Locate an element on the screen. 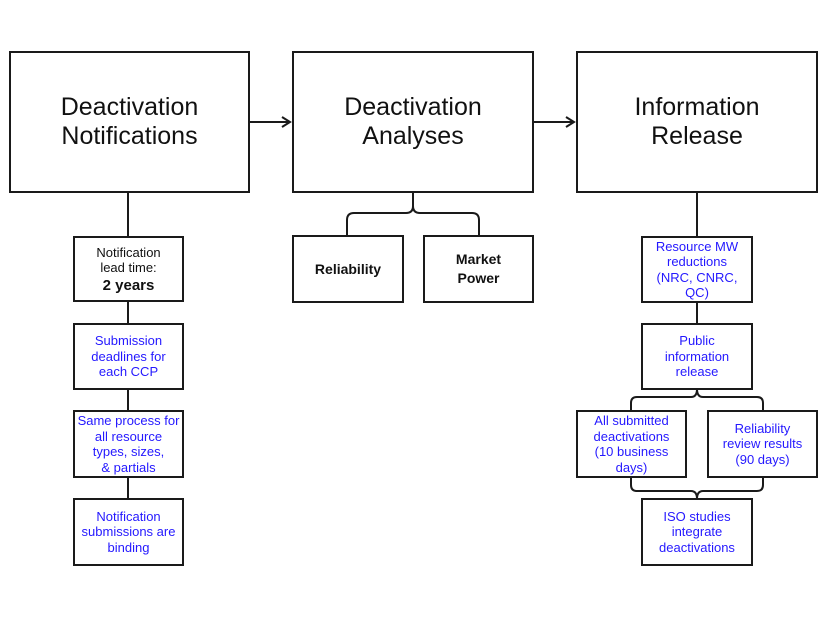  box-text: Public information release is located at coordinates (697, 356).